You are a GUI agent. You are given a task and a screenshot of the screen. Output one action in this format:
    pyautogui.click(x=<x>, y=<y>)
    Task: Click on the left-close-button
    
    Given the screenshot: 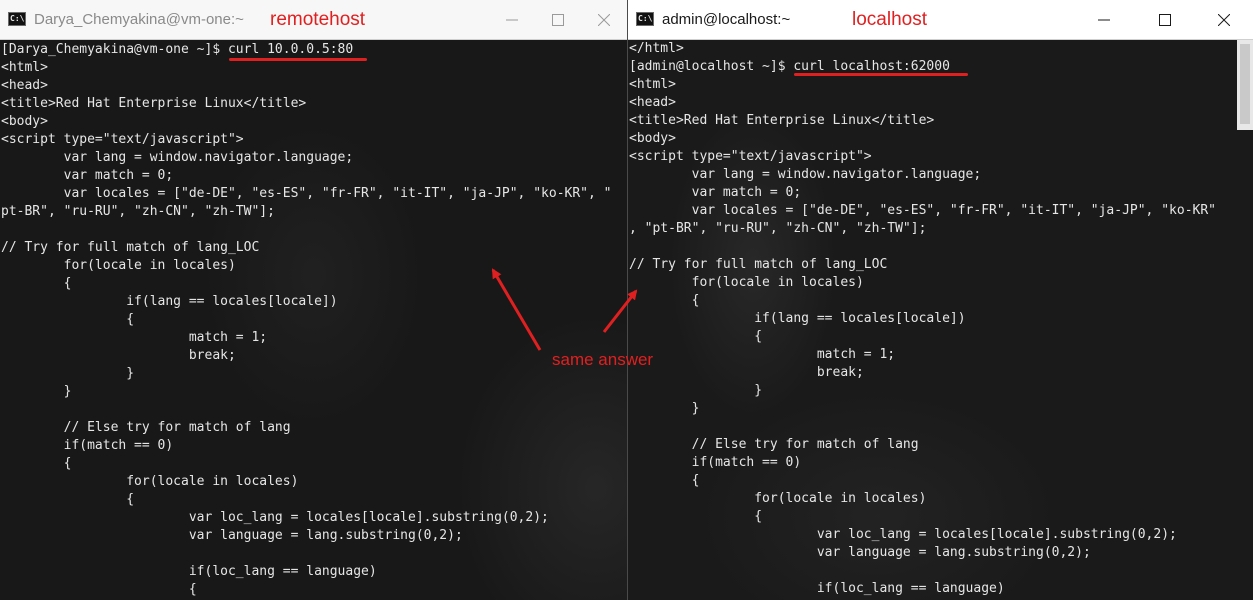 What is the action you would take?
    pyautogui.click(x=604, y=19)
    